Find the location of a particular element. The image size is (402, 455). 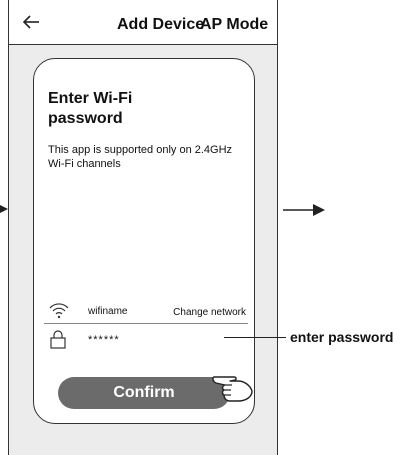

arrow-left-icon is located at coordinates (30, 22).